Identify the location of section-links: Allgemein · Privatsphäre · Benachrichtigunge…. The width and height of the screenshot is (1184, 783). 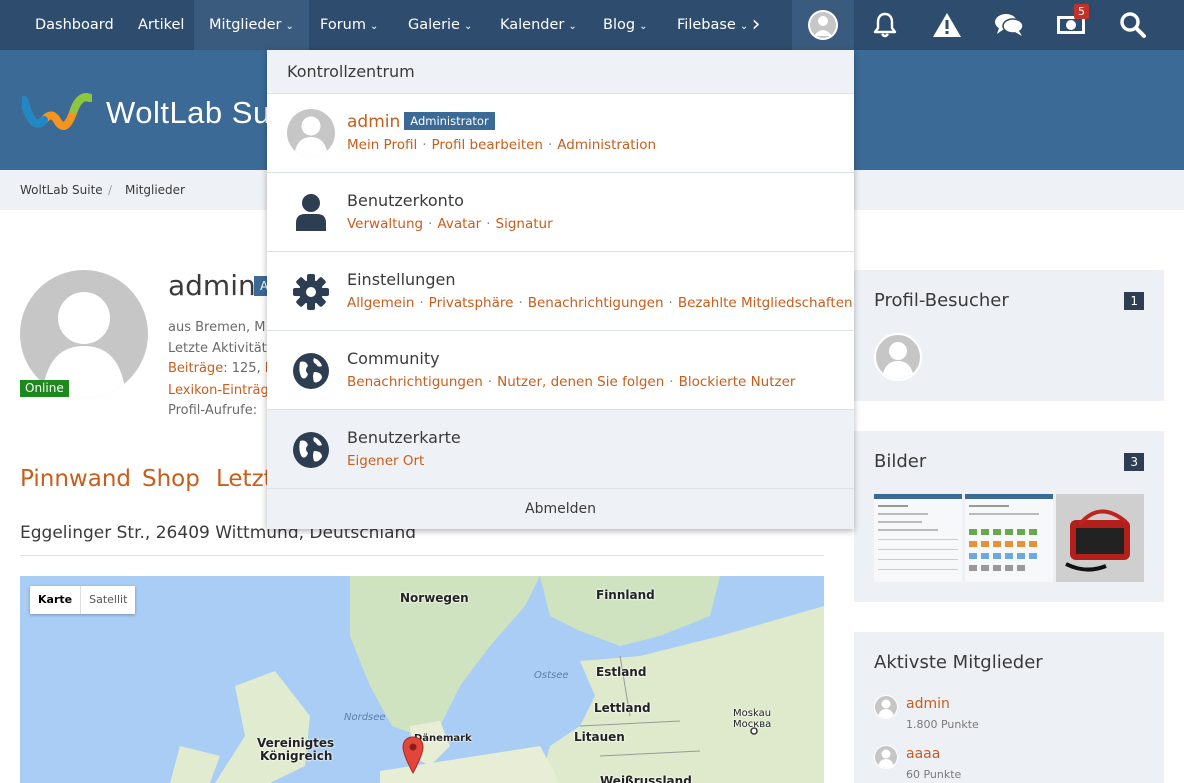
(600, 303).